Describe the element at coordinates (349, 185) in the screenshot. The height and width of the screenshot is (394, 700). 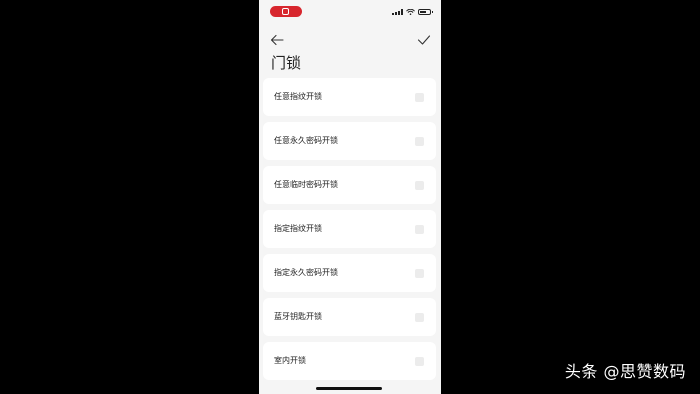
I see `list-item-any-temporary-password: 任意临时密码开锁` at that location.